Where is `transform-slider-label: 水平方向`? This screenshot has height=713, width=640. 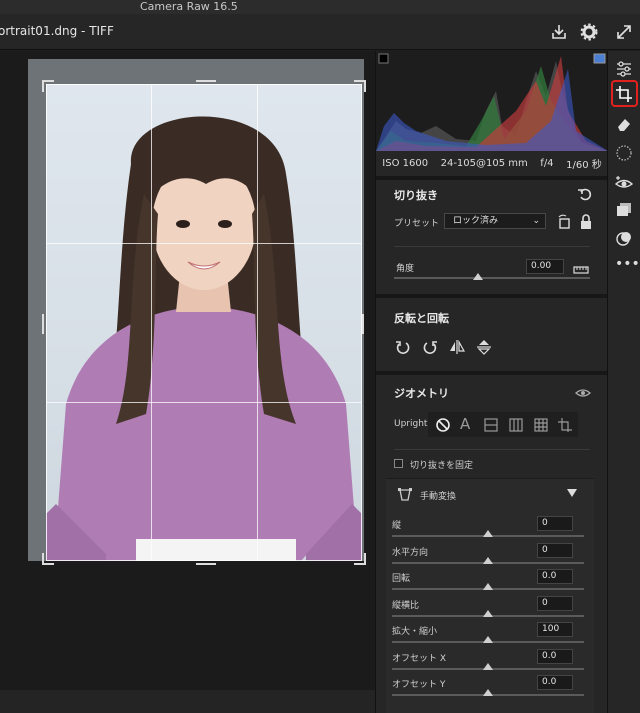 transform-slider-label: 水平方向 is located at coordinates (410, 552).